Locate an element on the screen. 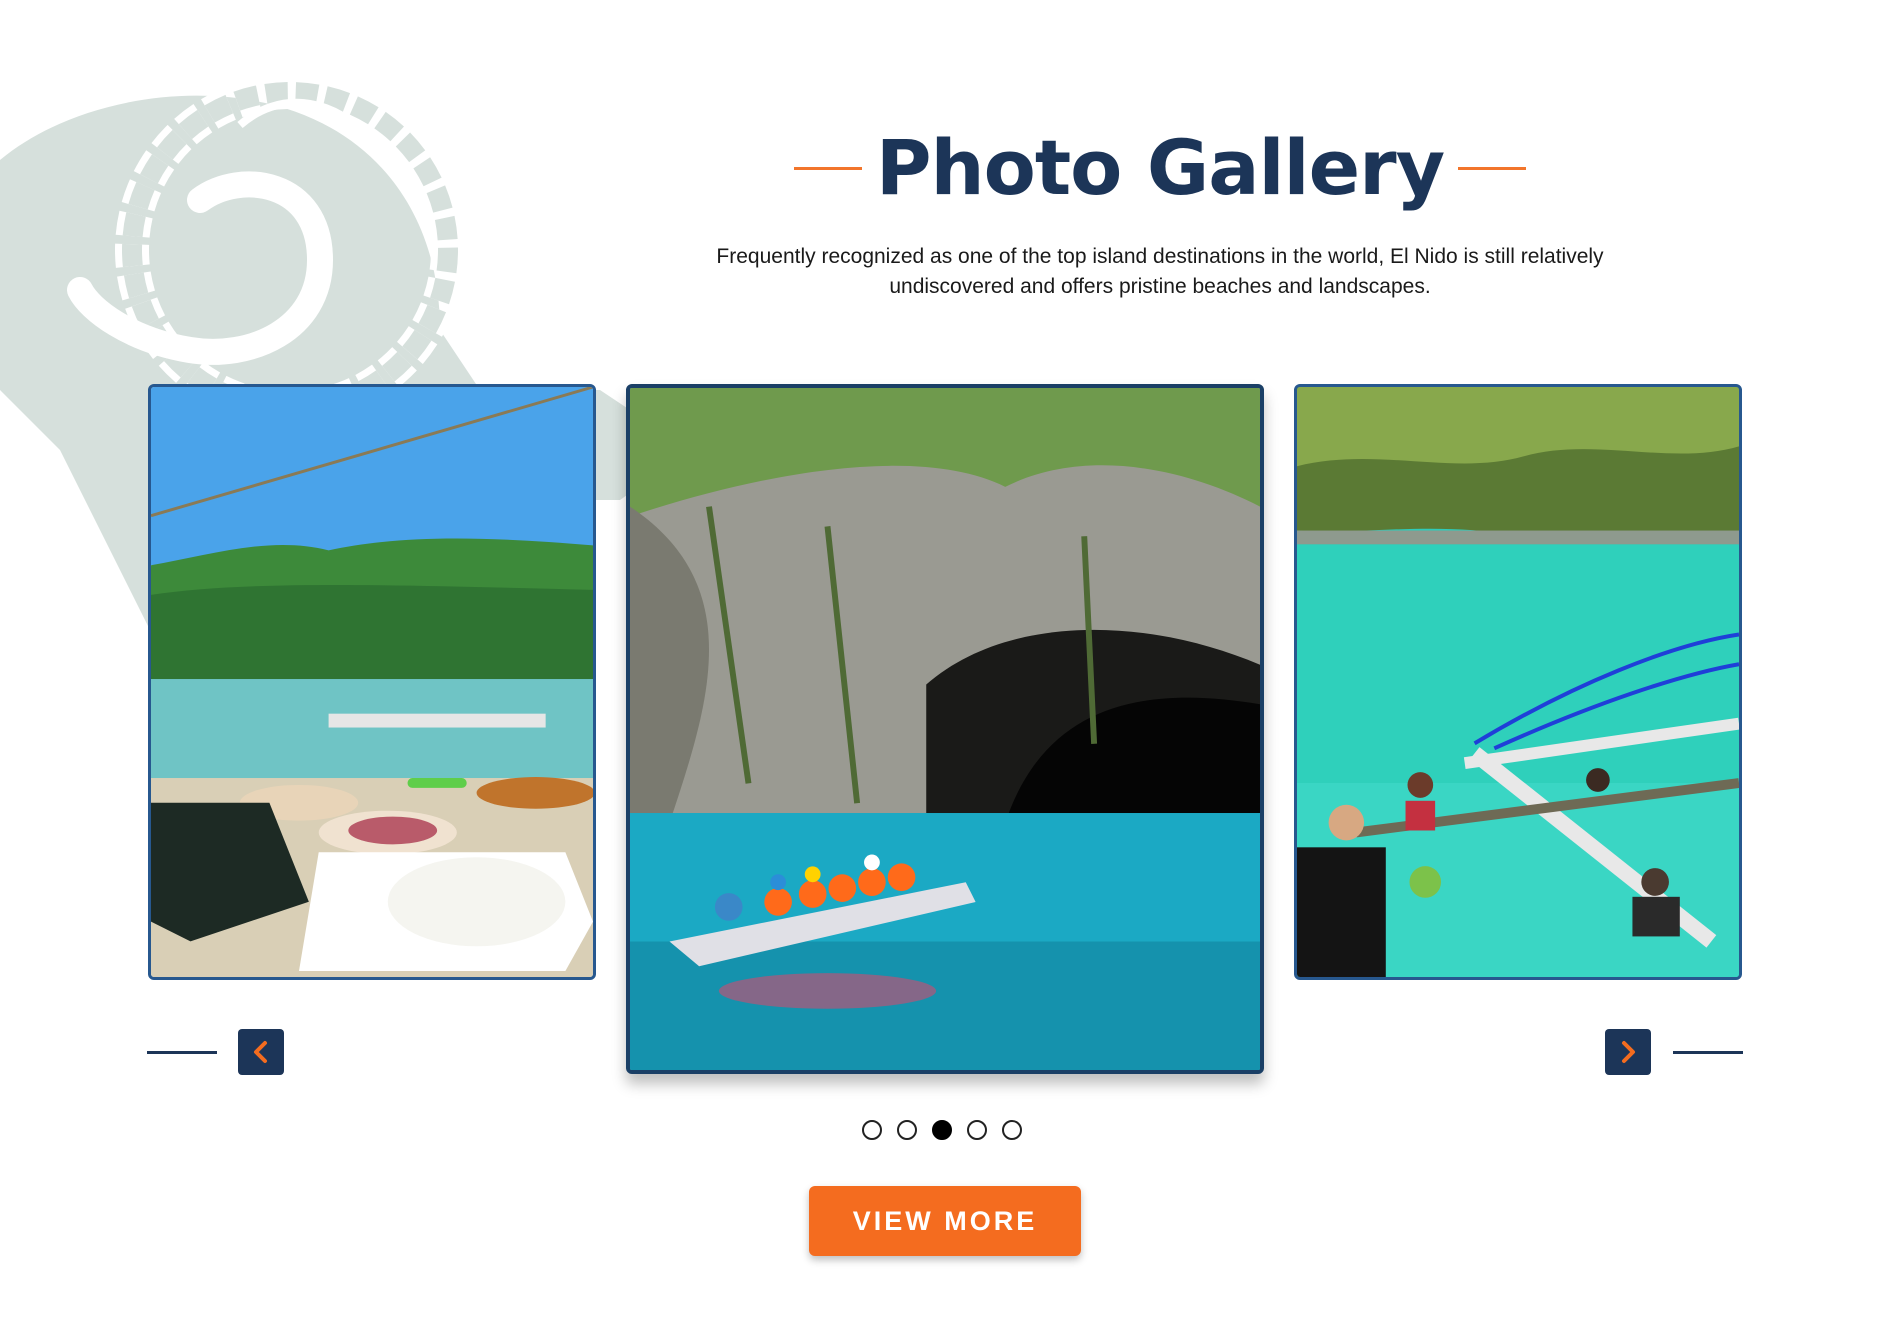 Image resolution: width=1880 pixels, height=1330 pixels. carousel-pagination is located at coordinates (942, 1130).